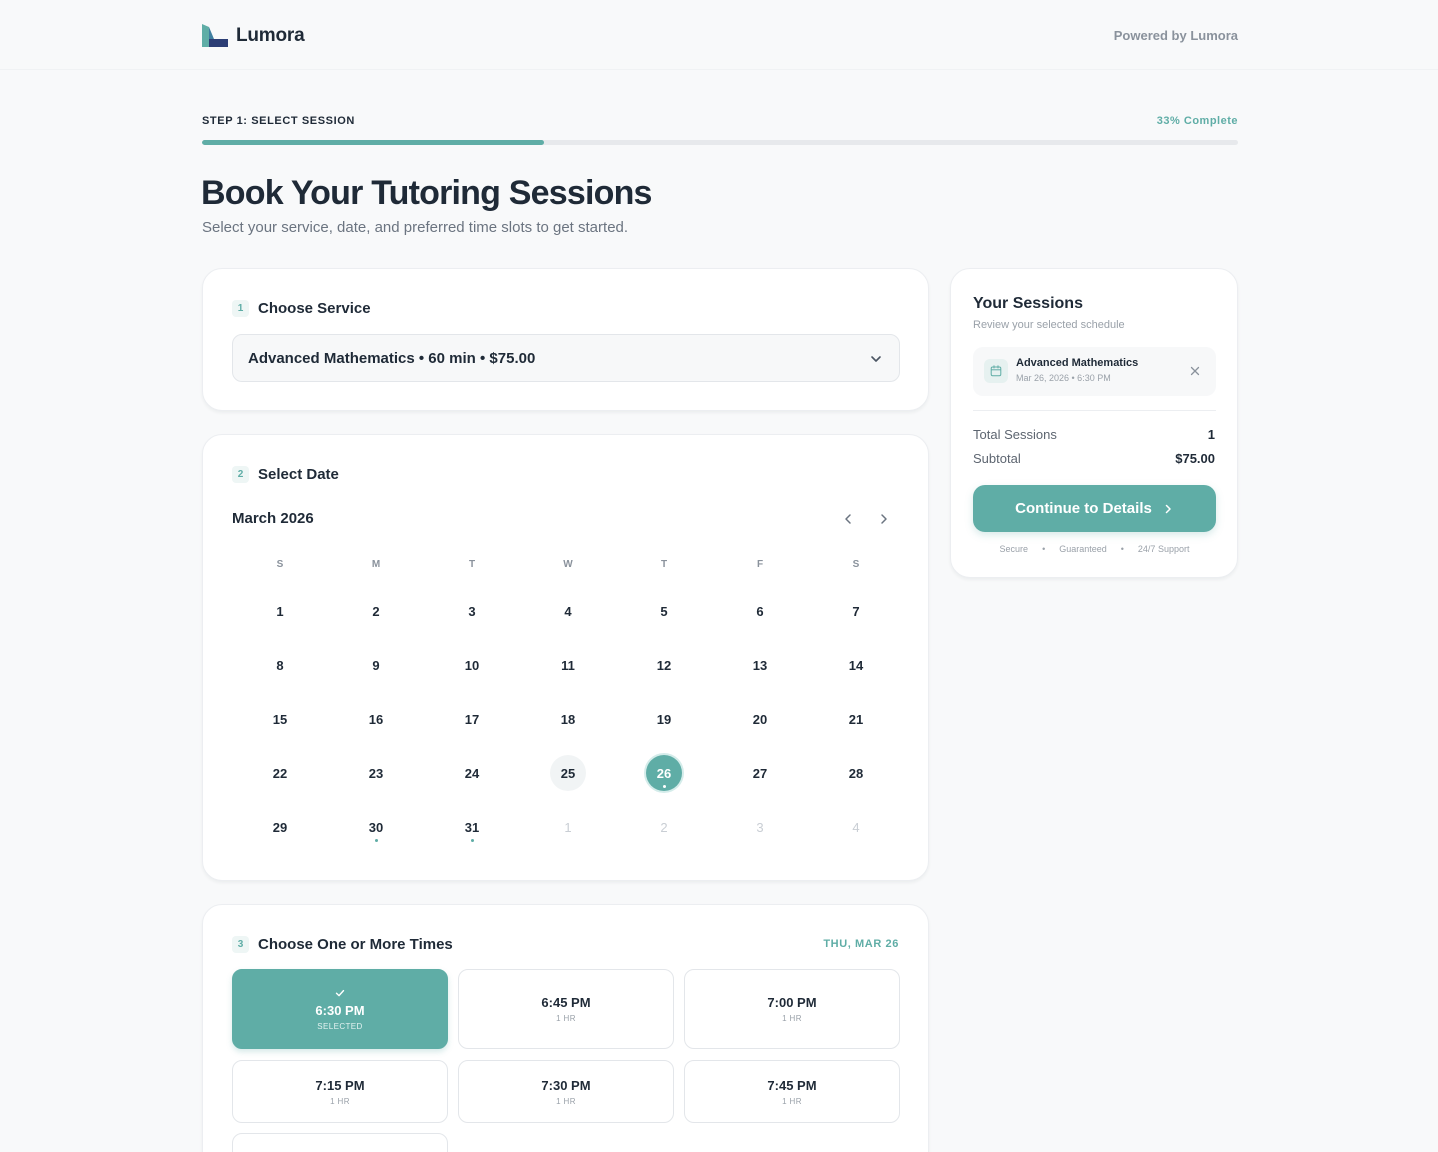 Image resolution: width=1438 pixels, height=1152 pixels. I want to click on calendar-day: 31, so click(472, 827).